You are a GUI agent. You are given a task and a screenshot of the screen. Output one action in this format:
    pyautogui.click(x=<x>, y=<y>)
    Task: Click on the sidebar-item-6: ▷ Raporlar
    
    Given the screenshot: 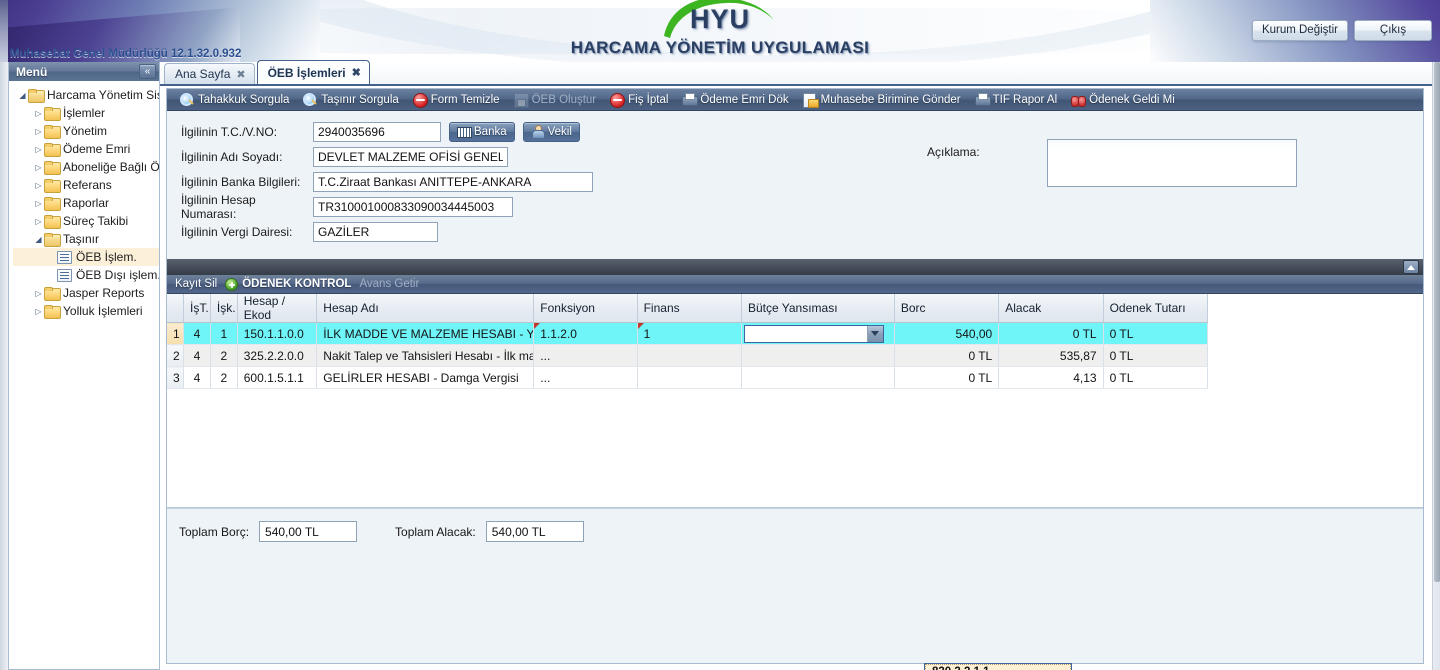 What is the action you would take?
    pyautogui.click(x=86, y=203)
    